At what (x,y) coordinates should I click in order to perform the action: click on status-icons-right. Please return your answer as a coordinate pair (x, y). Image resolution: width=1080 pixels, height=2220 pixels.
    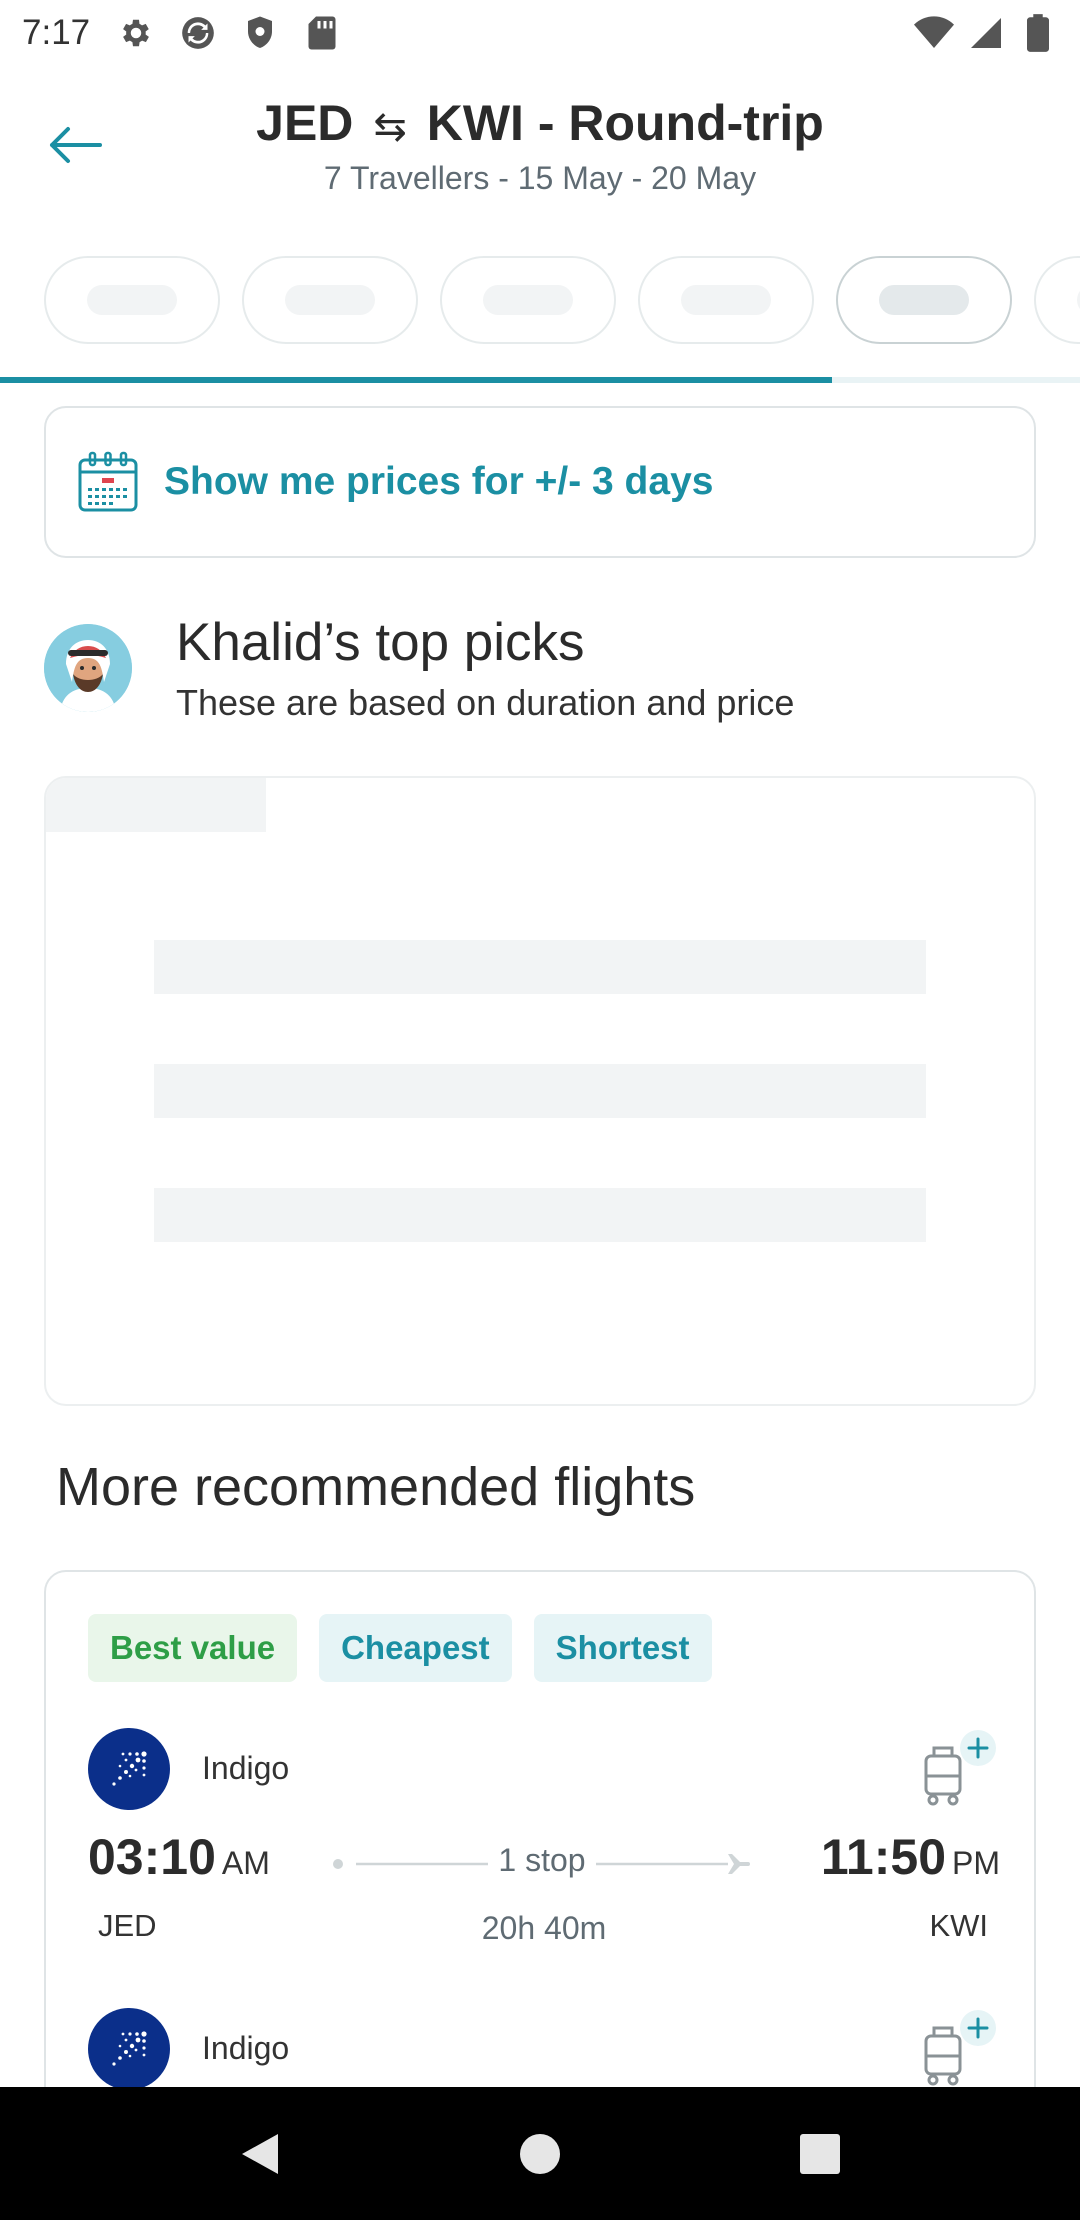
    Looking at the image, I should click on (986, 33).